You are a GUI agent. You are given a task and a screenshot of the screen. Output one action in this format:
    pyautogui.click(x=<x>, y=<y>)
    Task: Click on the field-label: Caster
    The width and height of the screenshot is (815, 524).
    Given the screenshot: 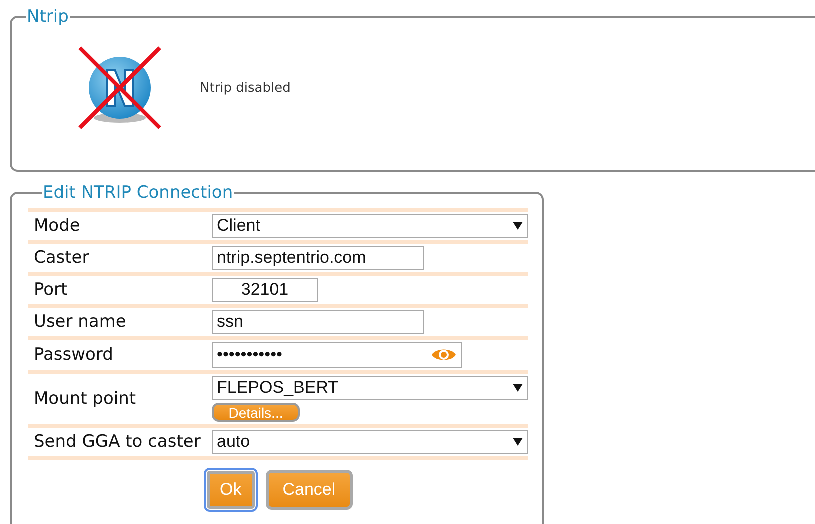 What is the action you would take?
    pyautogui.click(x=61, y=258)
    